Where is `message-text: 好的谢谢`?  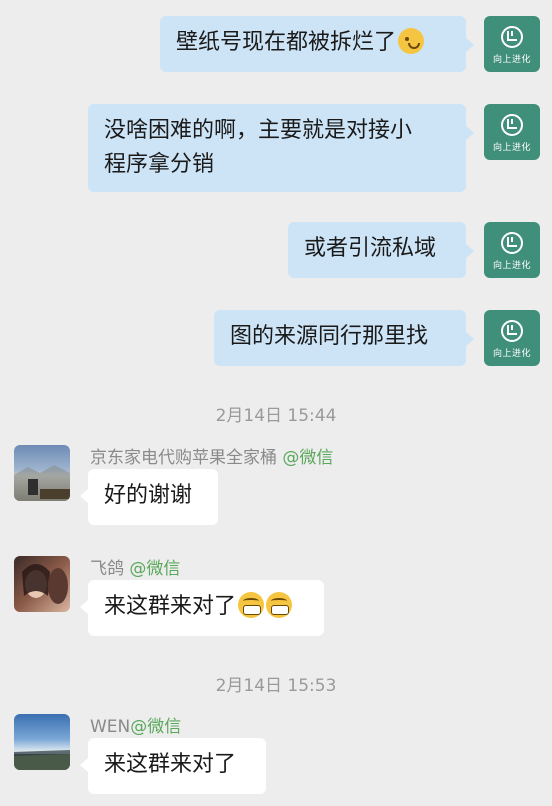
message-text: 好的谢谢 is located at coordinates (148, 495).